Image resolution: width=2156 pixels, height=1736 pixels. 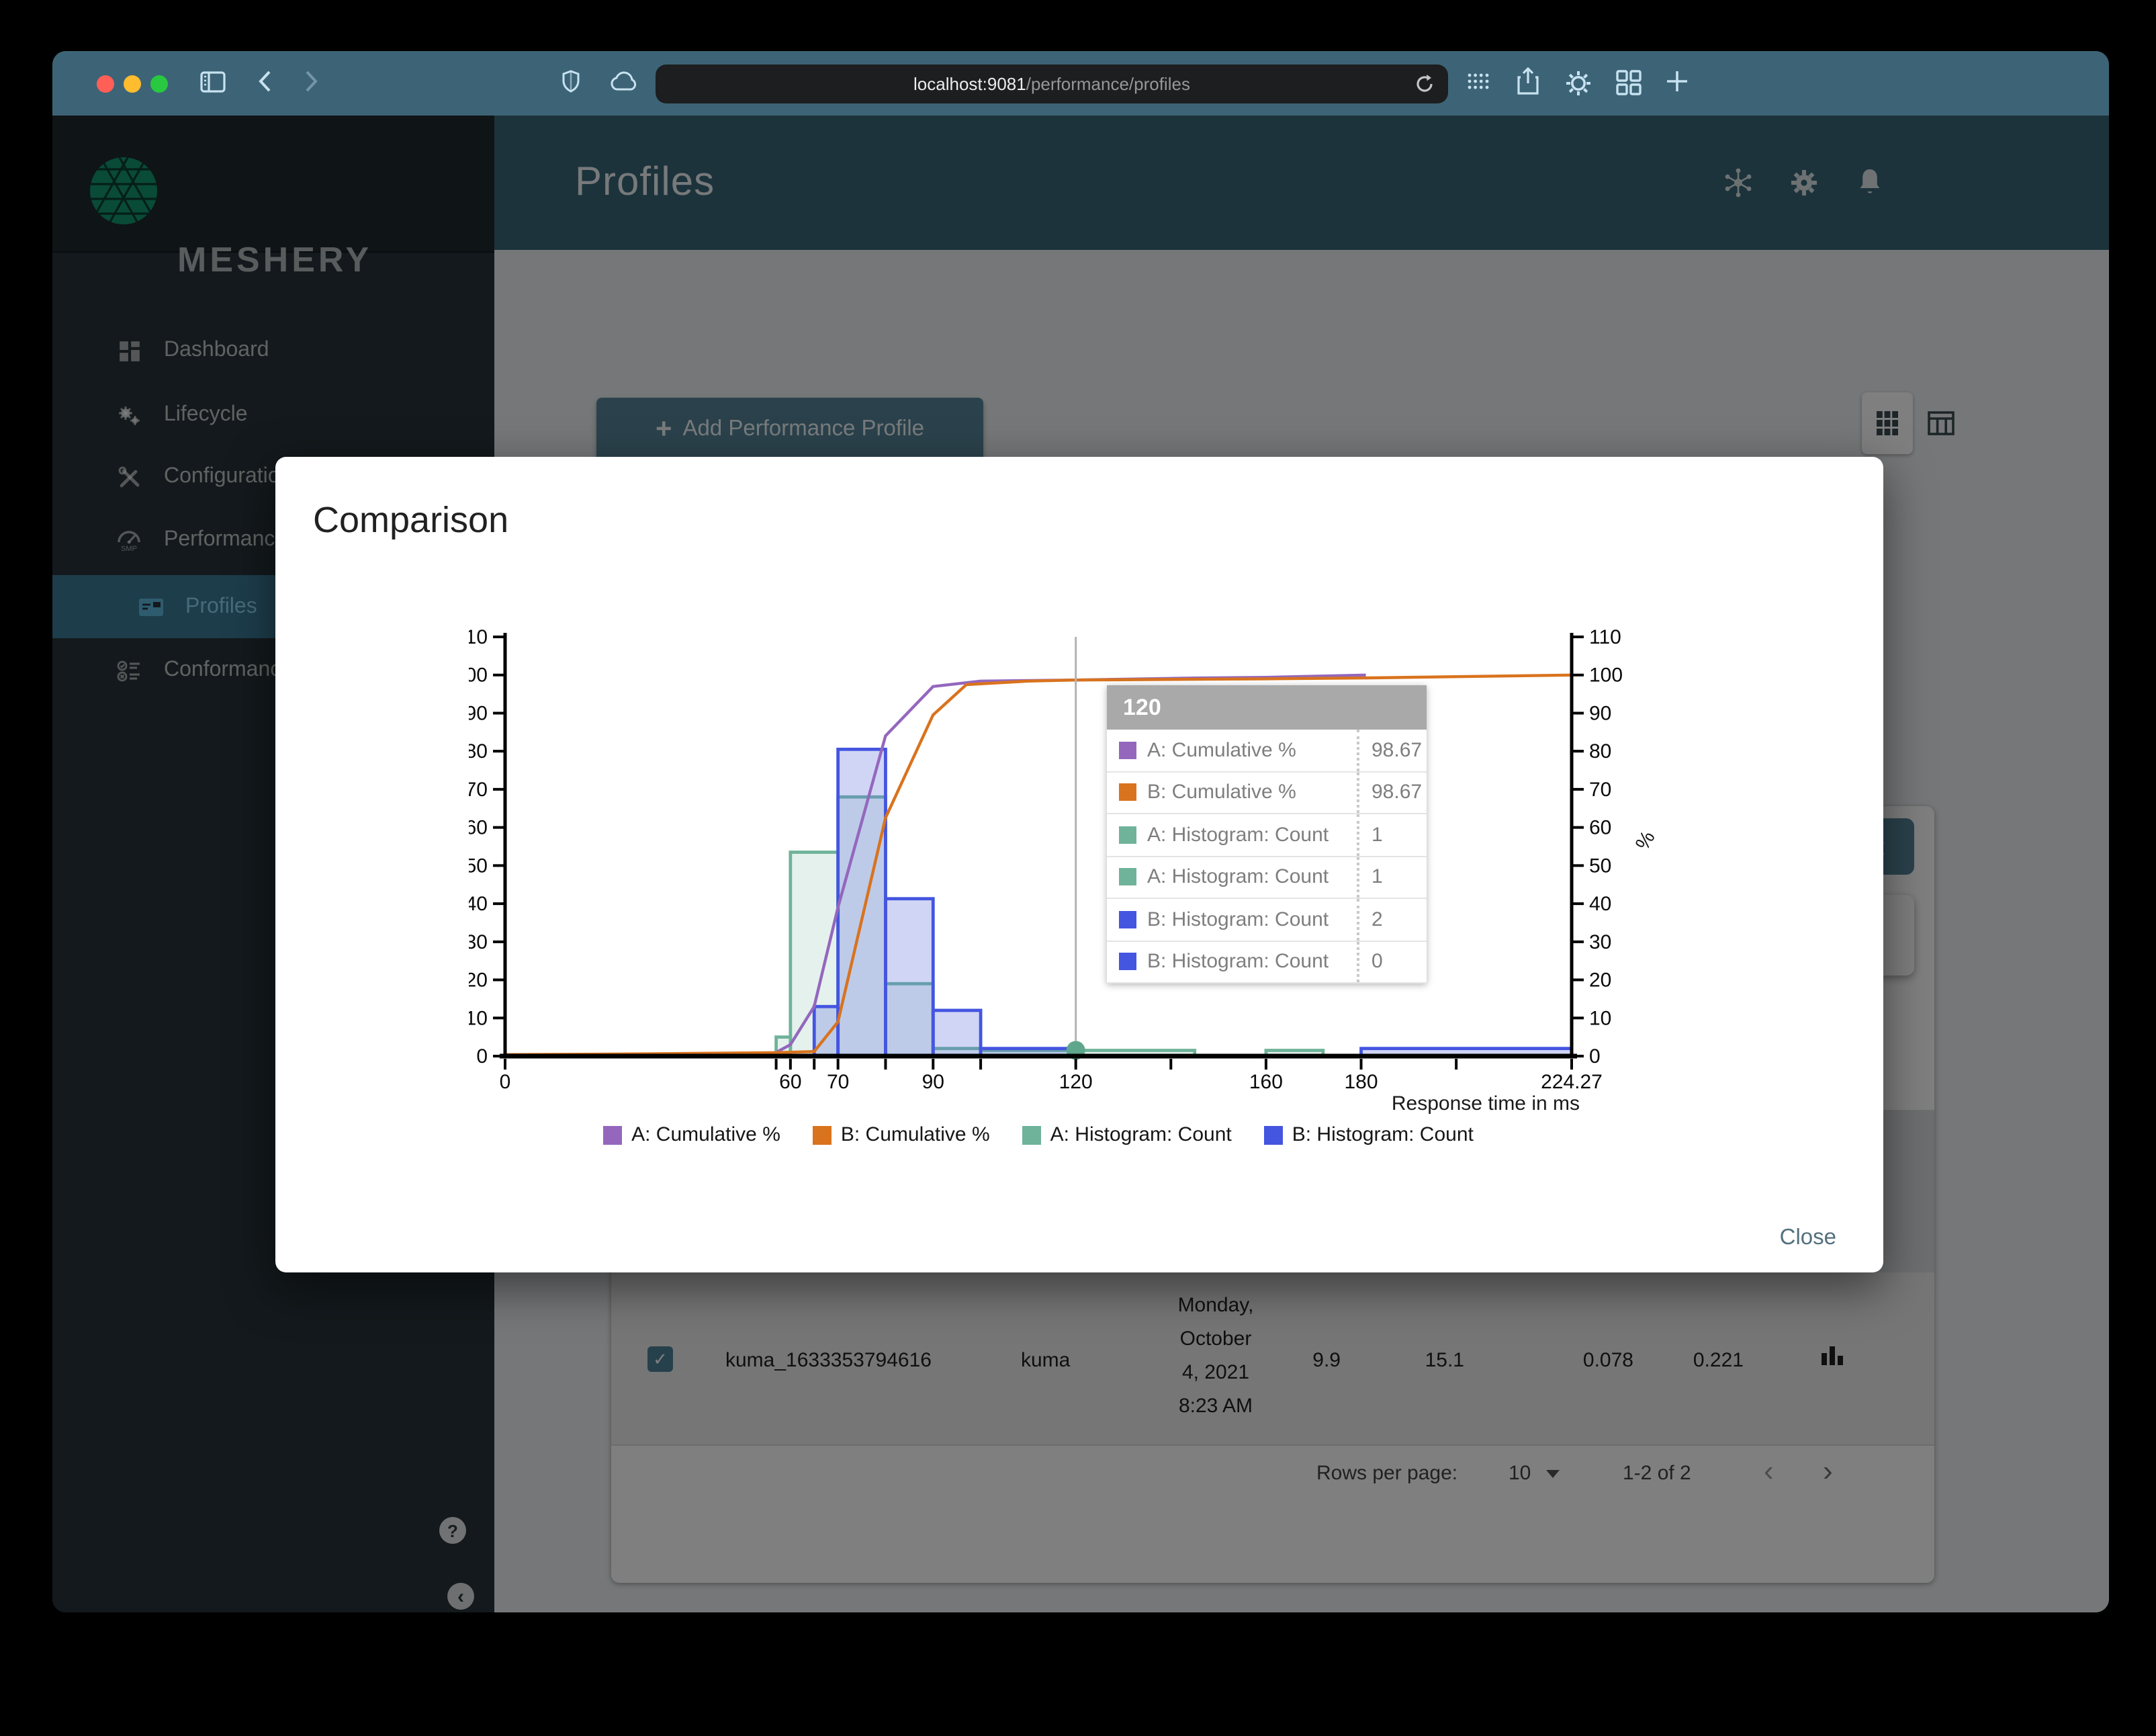 What do you see at coordinates (213, 82) in the screenshot?
I see `sidebar-toggle-icon` at bounding box center [213, 82].